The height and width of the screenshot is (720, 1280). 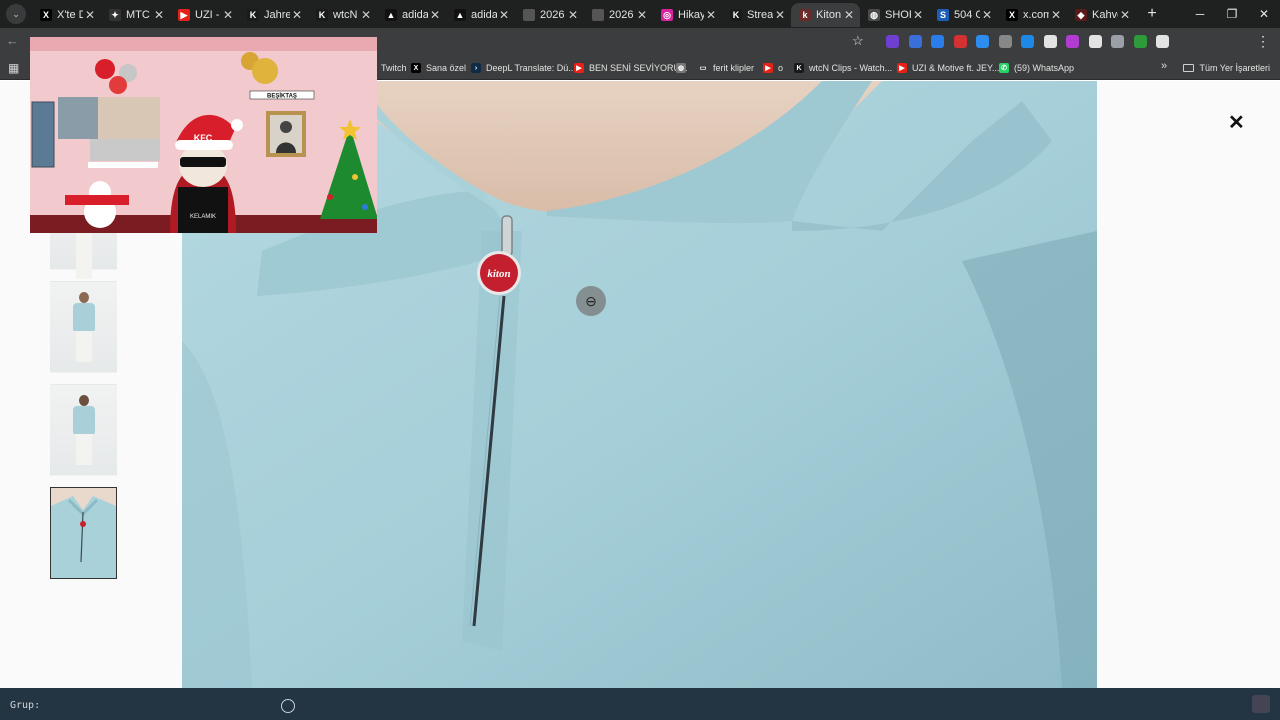 I want to click on bookmark-item: ▶ o, so click(x=773, y=68).